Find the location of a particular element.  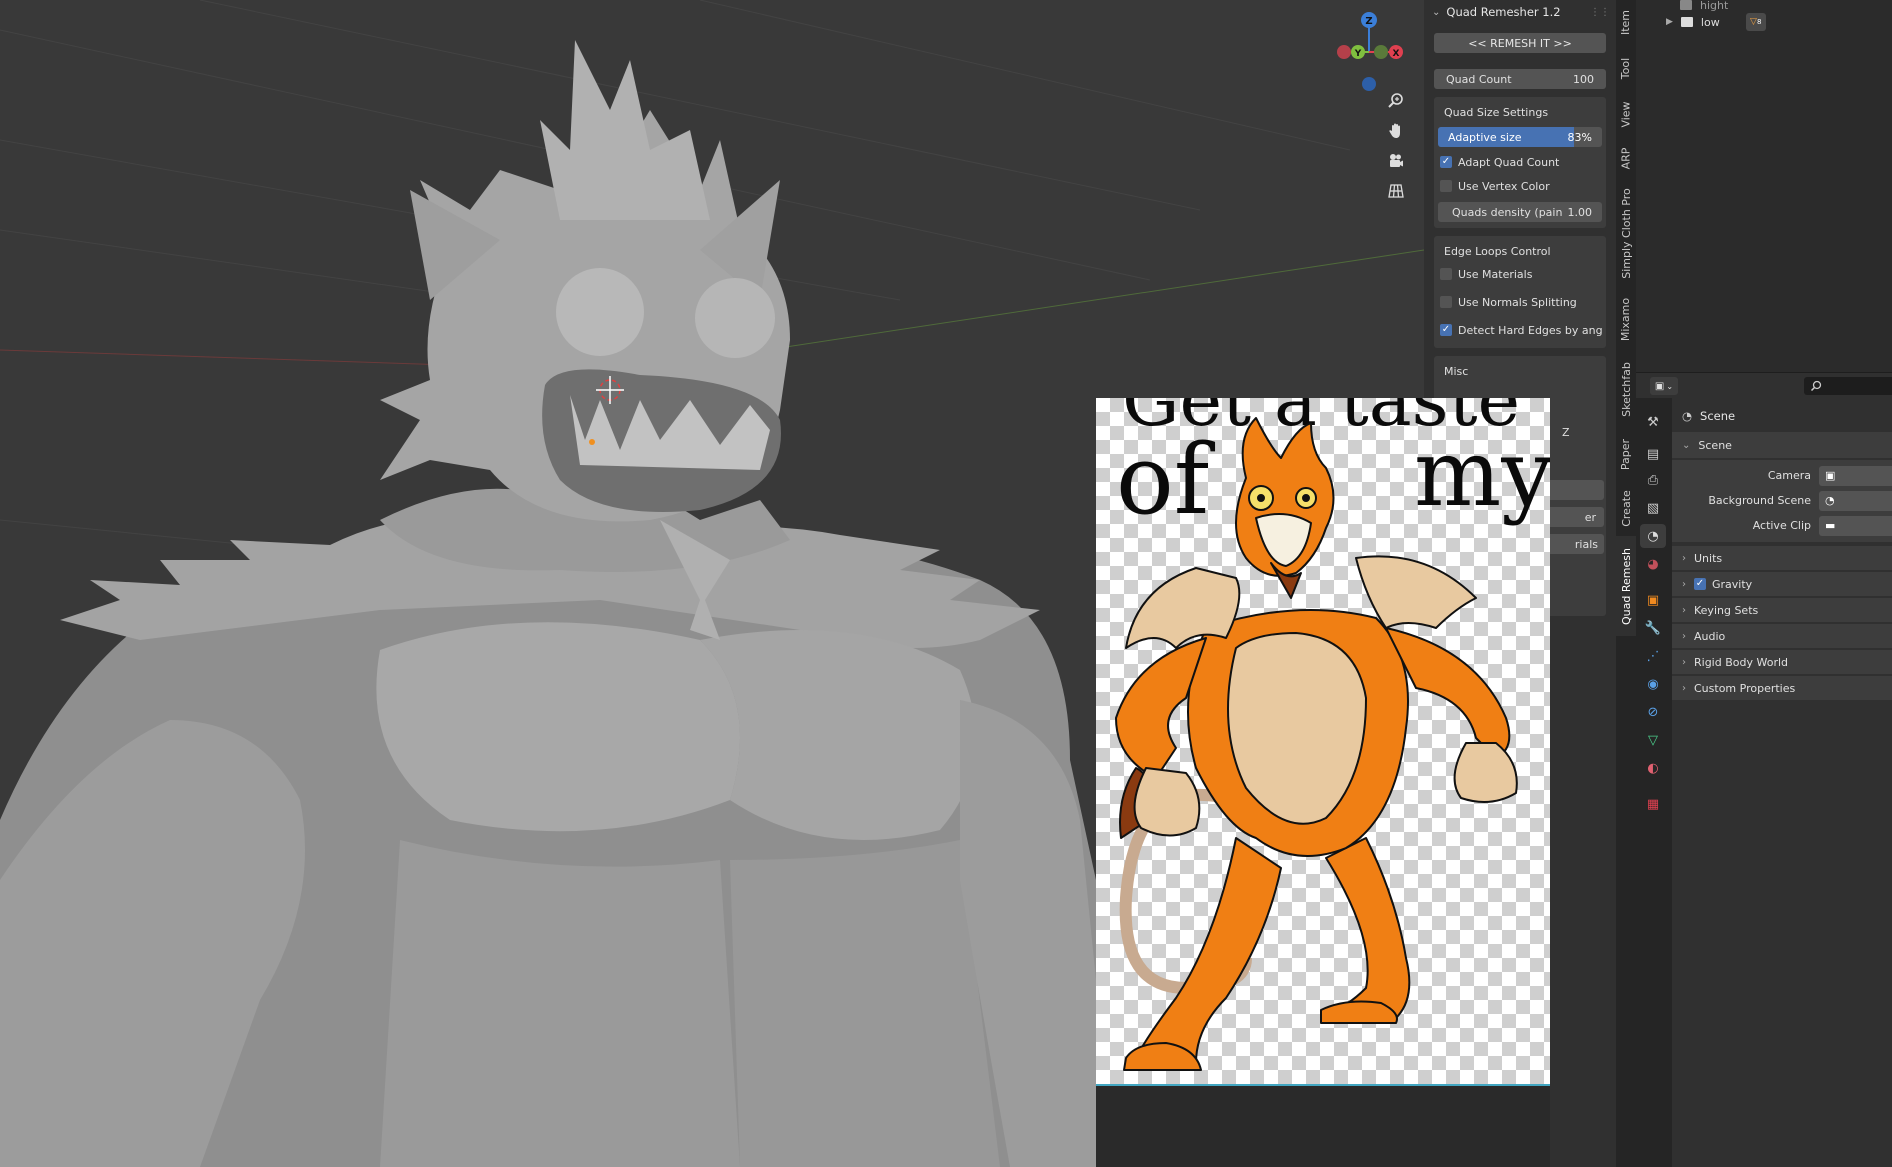

tab-paper: Paper is located at coordinates (1626, 454).